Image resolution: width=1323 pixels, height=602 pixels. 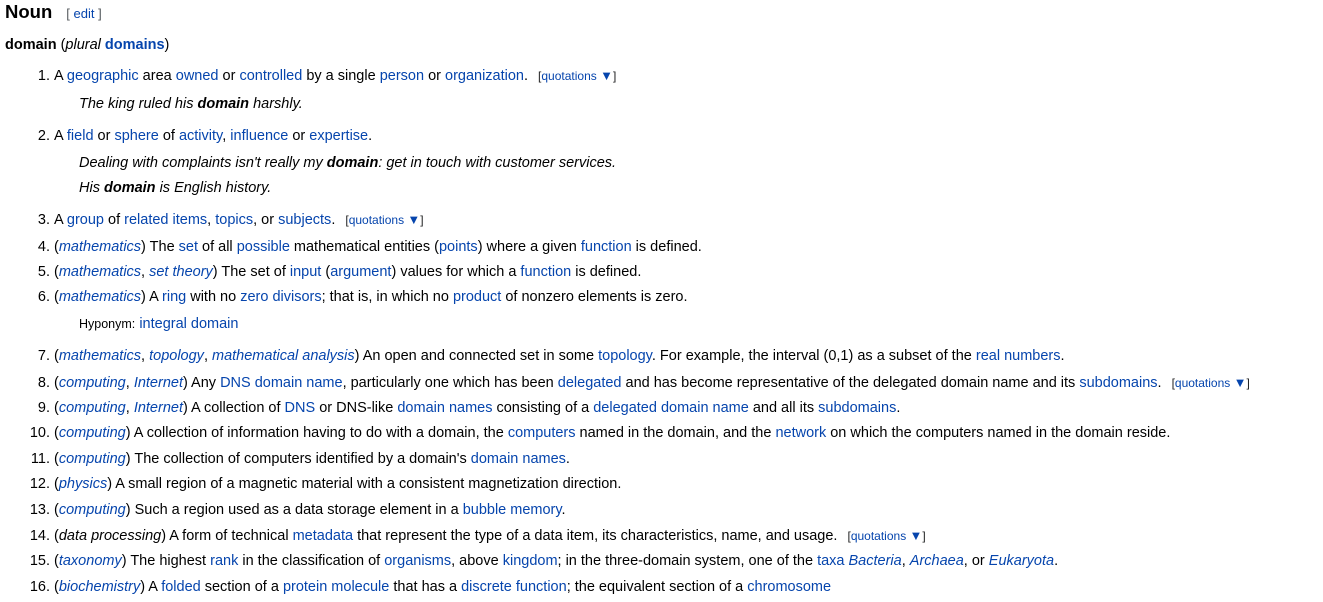 What do you see at coordinates (103, 76) in the screenshot?
I see `term-link: geographic` at bounding box center [103, 76].